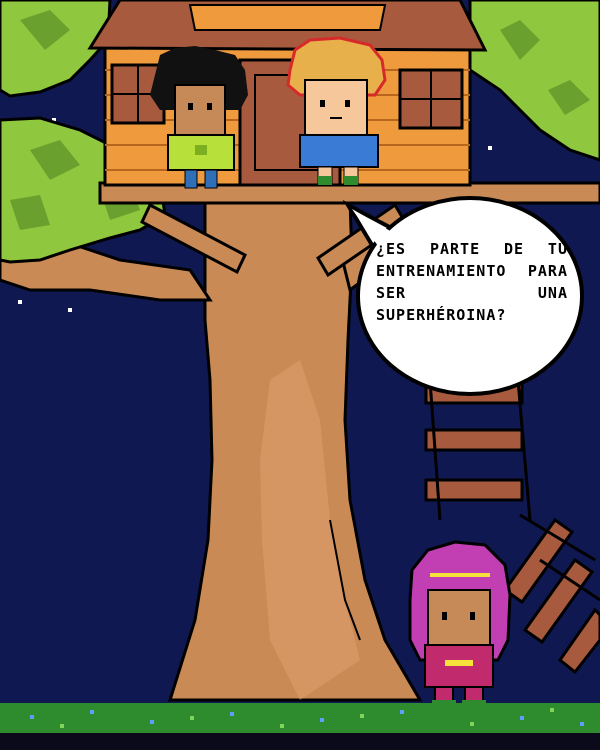 The height and width of the screenshot is (750, 600). What do you see at coordinates (300, 726) in the screenshot?
I see `grass` at bounding box center [300, 726].